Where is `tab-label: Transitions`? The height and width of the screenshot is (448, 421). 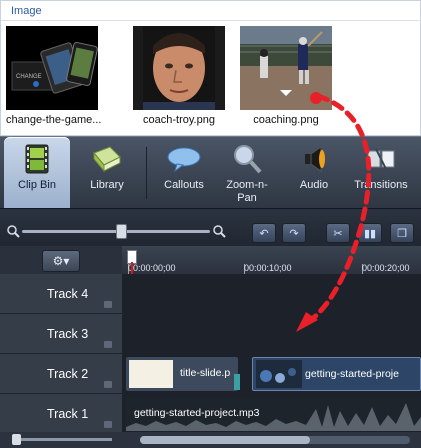 tab-label: Transitions is located at coordinates (381, 185).